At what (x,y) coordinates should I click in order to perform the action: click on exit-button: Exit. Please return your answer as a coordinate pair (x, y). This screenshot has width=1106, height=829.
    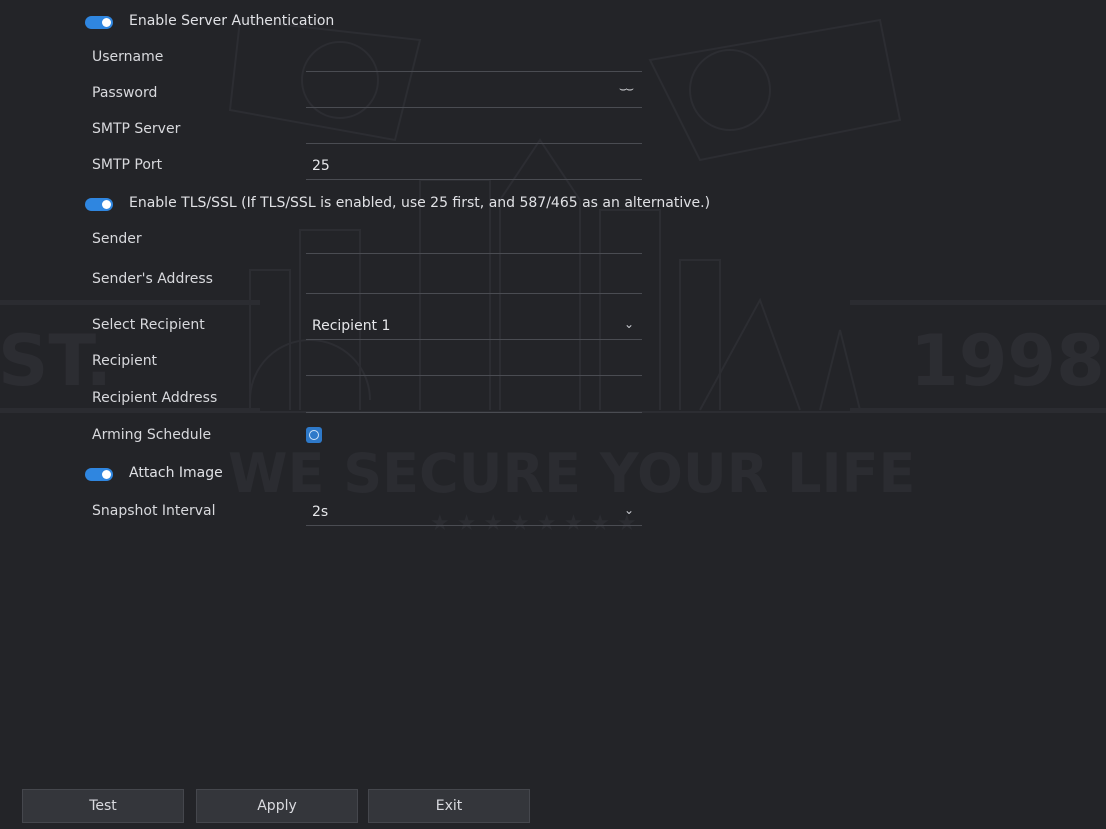
    Looking at the image, I should click on (449, 806).